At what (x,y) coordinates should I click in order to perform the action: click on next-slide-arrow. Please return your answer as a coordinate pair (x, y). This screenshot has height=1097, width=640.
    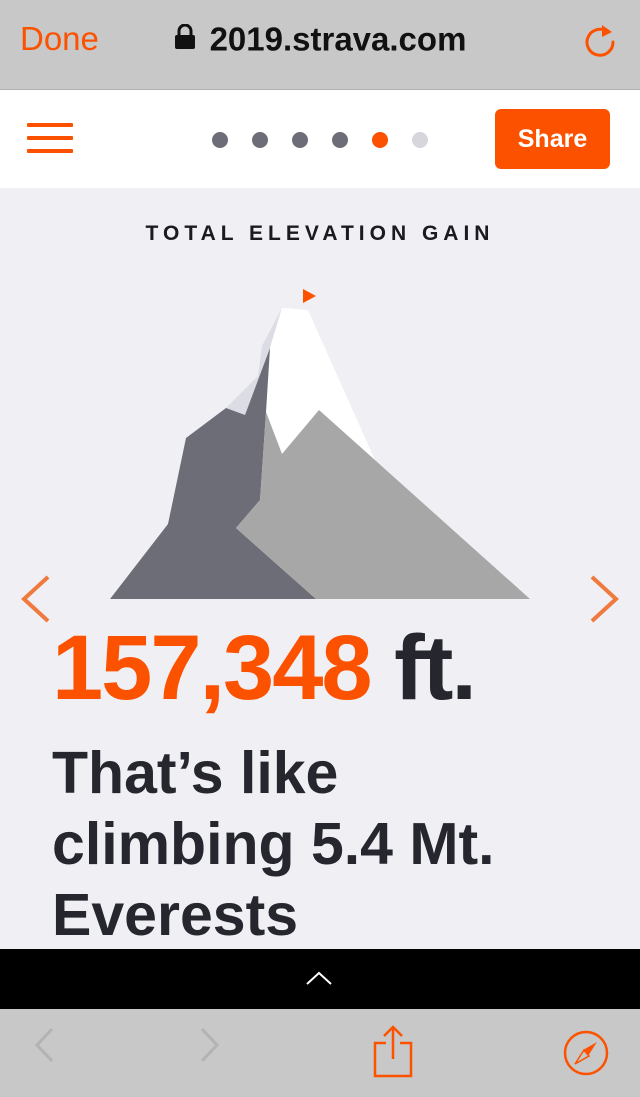
    Looking at the image, I should click on (605, 599).